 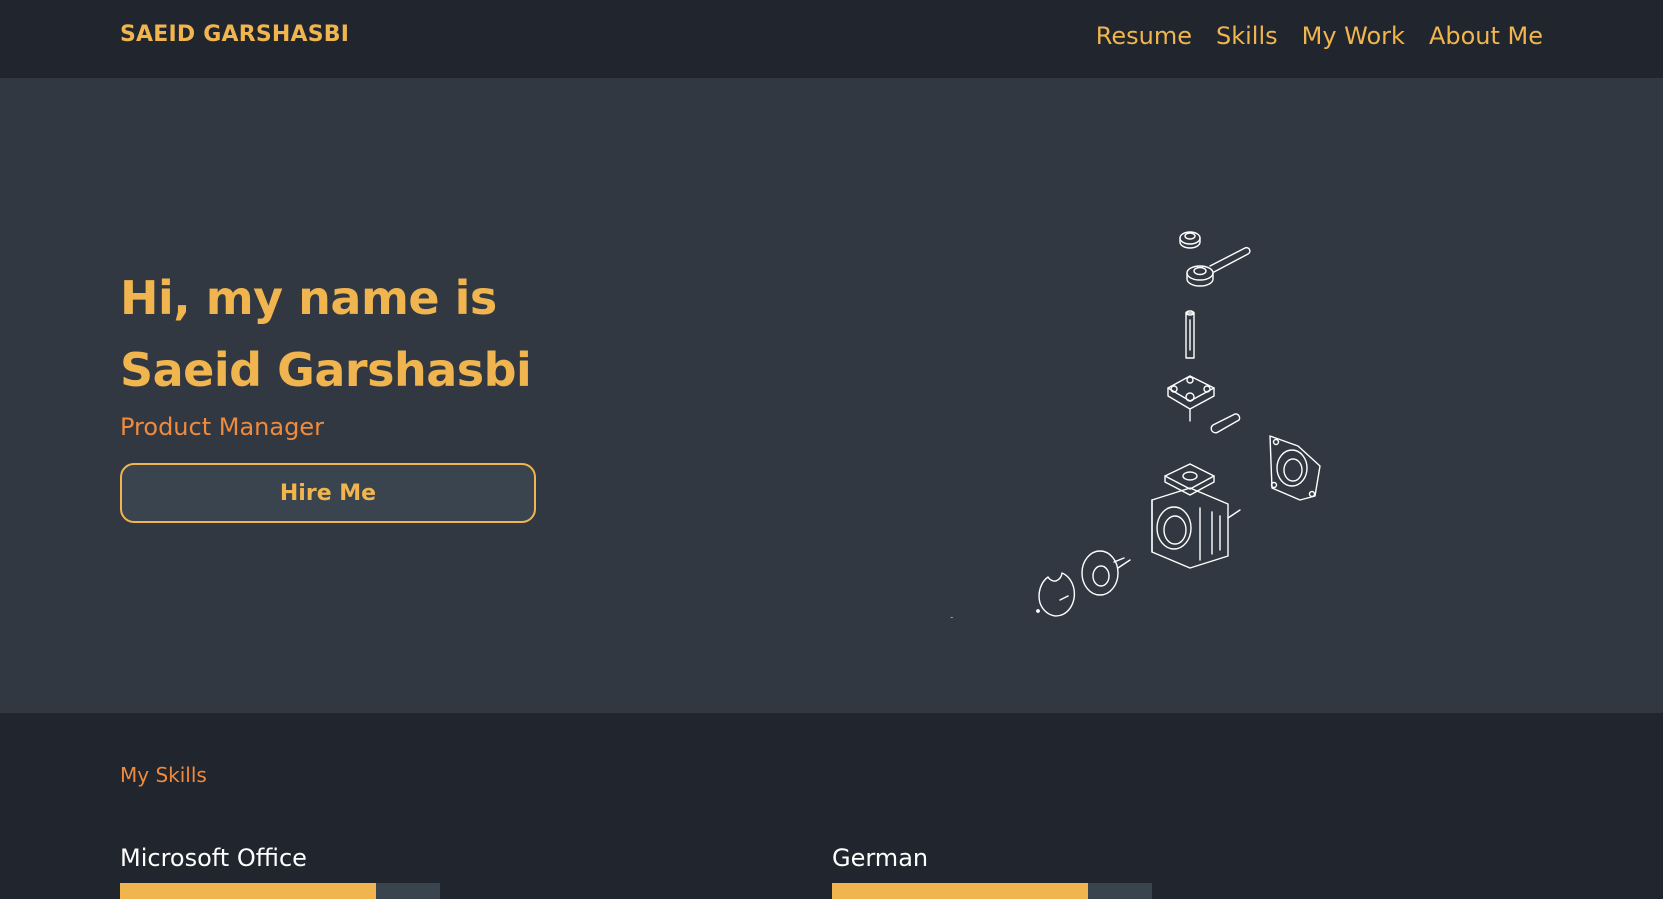 I want to click on exploded-valve-illustration, so click(x=1135, y=424).